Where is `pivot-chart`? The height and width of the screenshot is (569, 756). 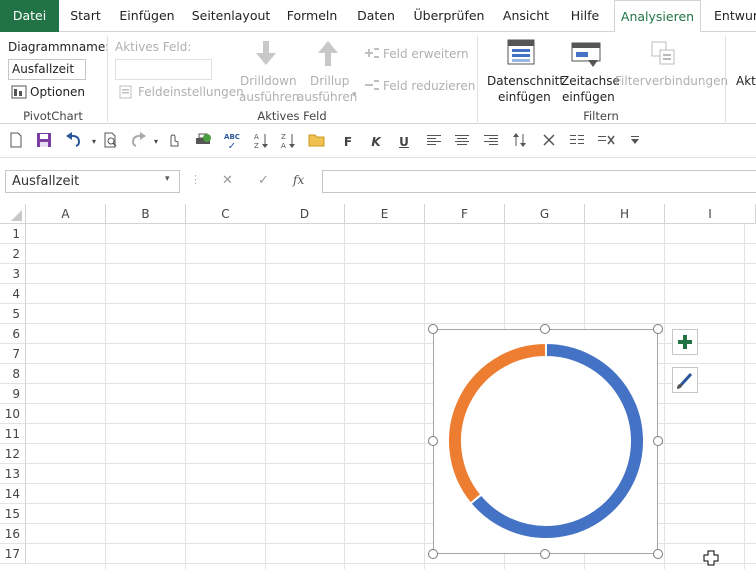 pivot-chart is located at coordinates (545, 441).